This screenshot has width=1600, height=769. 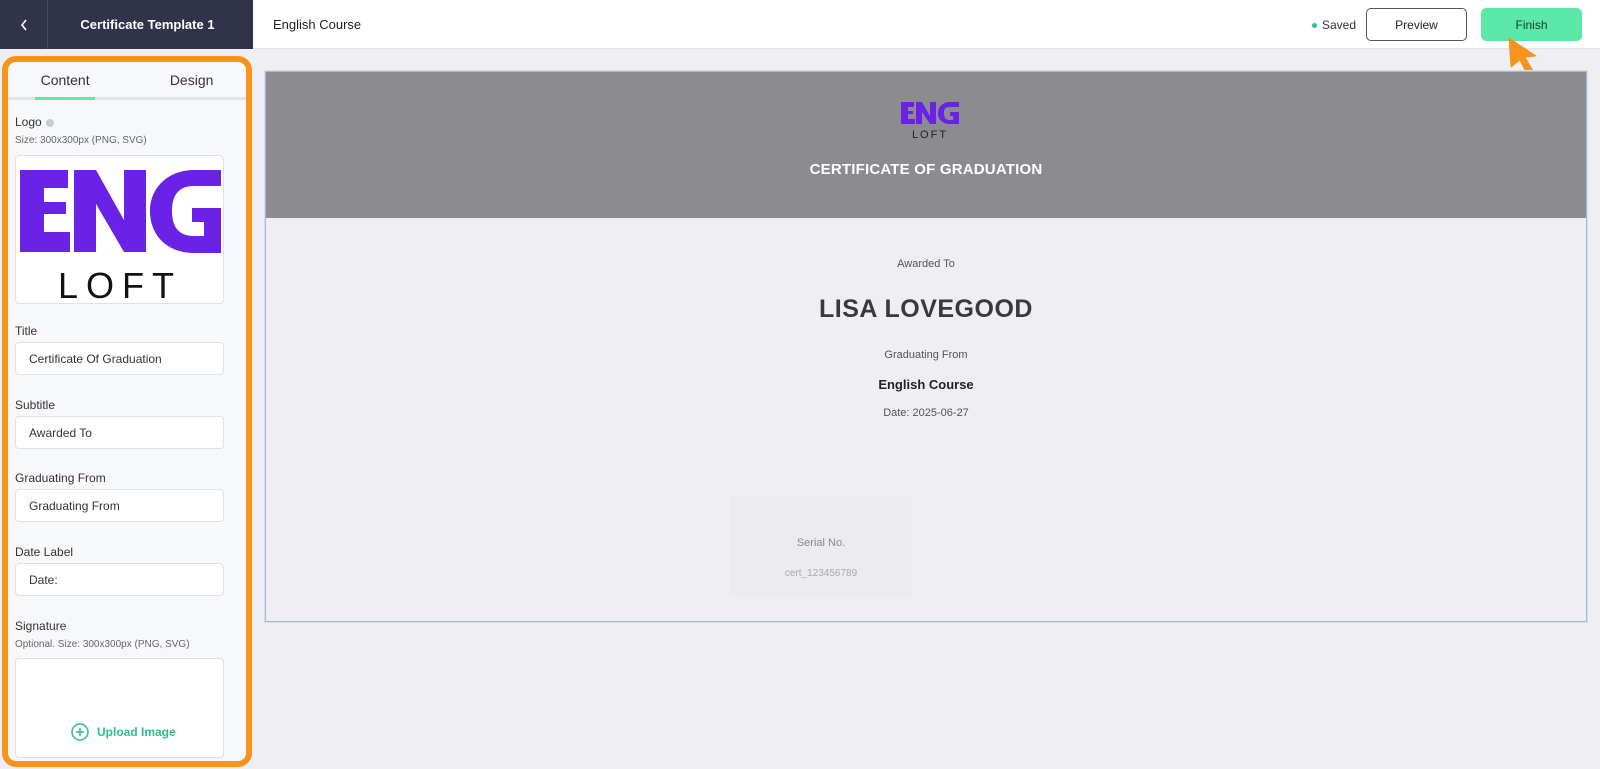 I want to click on preview-button: Preview, so click(x=1416, y=24).